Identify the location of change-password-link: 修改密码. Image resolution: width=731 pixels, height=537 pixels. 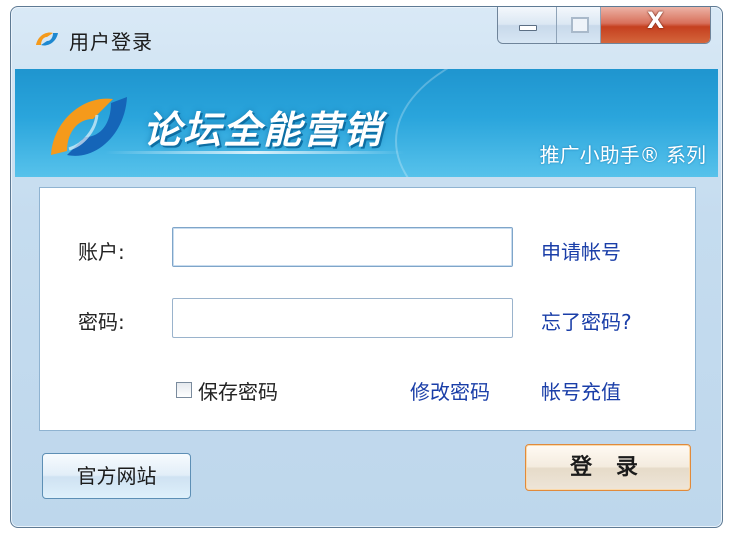
(450, 390).